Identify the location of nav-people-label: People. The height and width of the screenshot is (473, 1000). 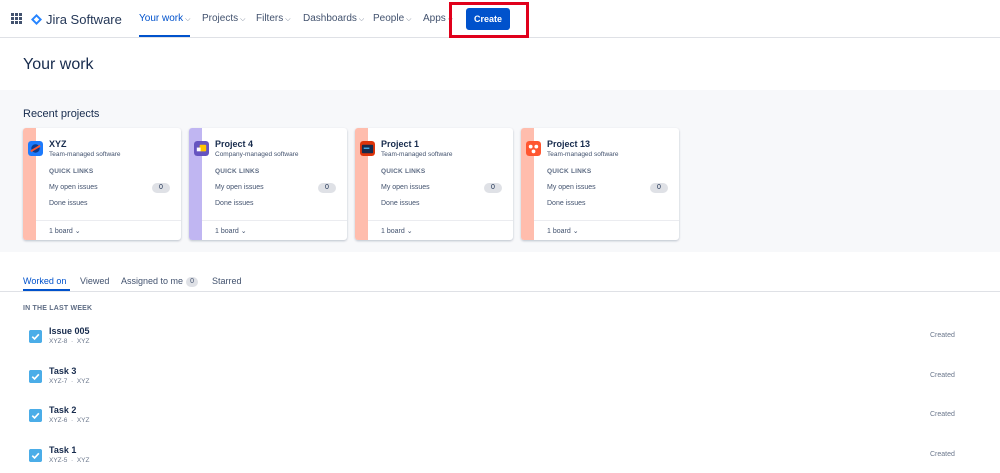
(389, 18).